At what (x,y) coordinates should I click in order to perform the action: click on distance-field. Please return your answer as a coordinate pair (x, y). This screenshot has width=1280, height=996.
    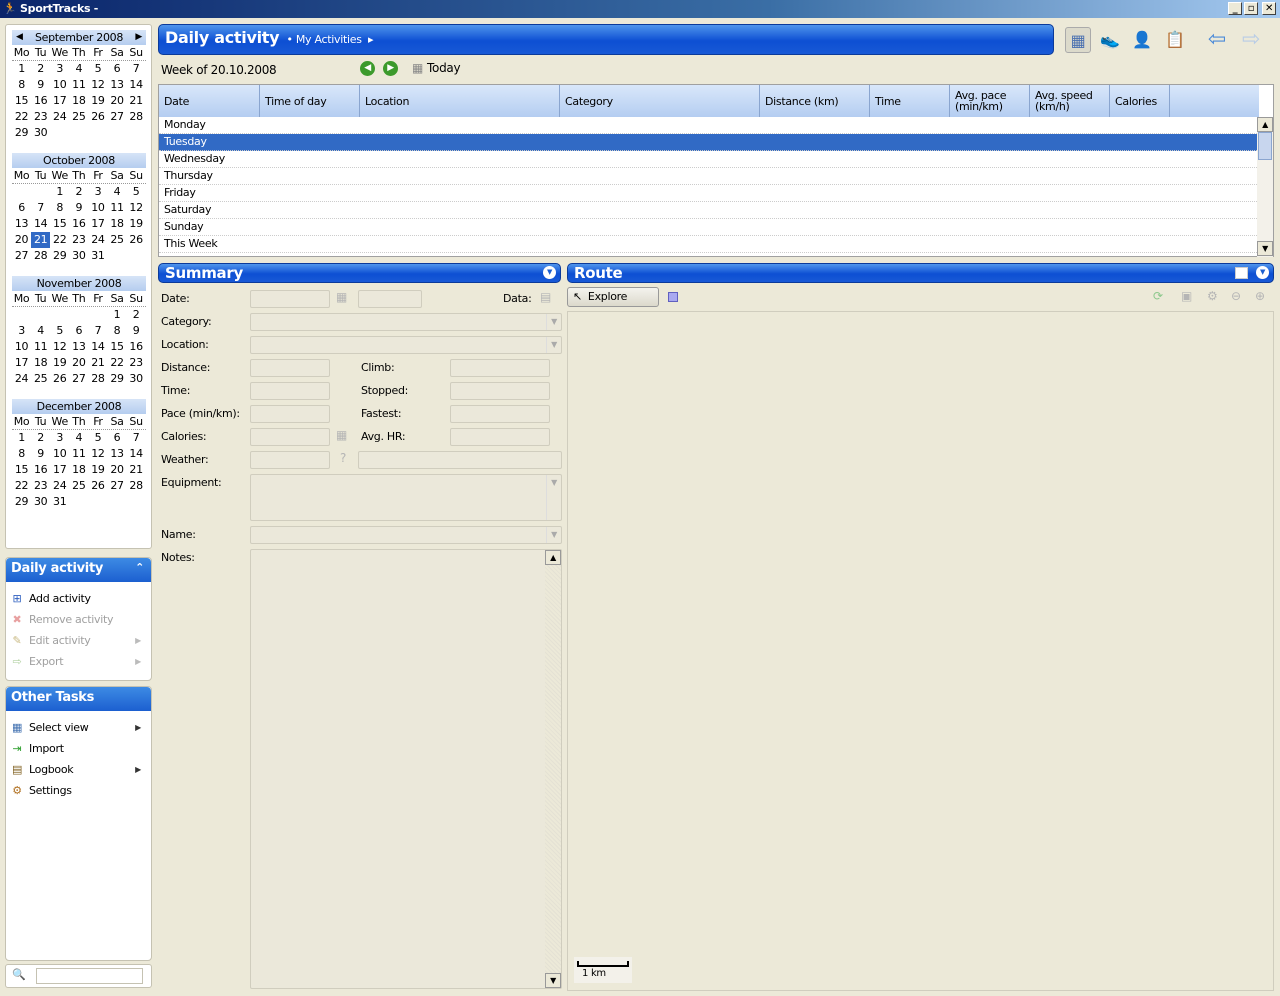
    Looking at the image, I should click on (290, 368).